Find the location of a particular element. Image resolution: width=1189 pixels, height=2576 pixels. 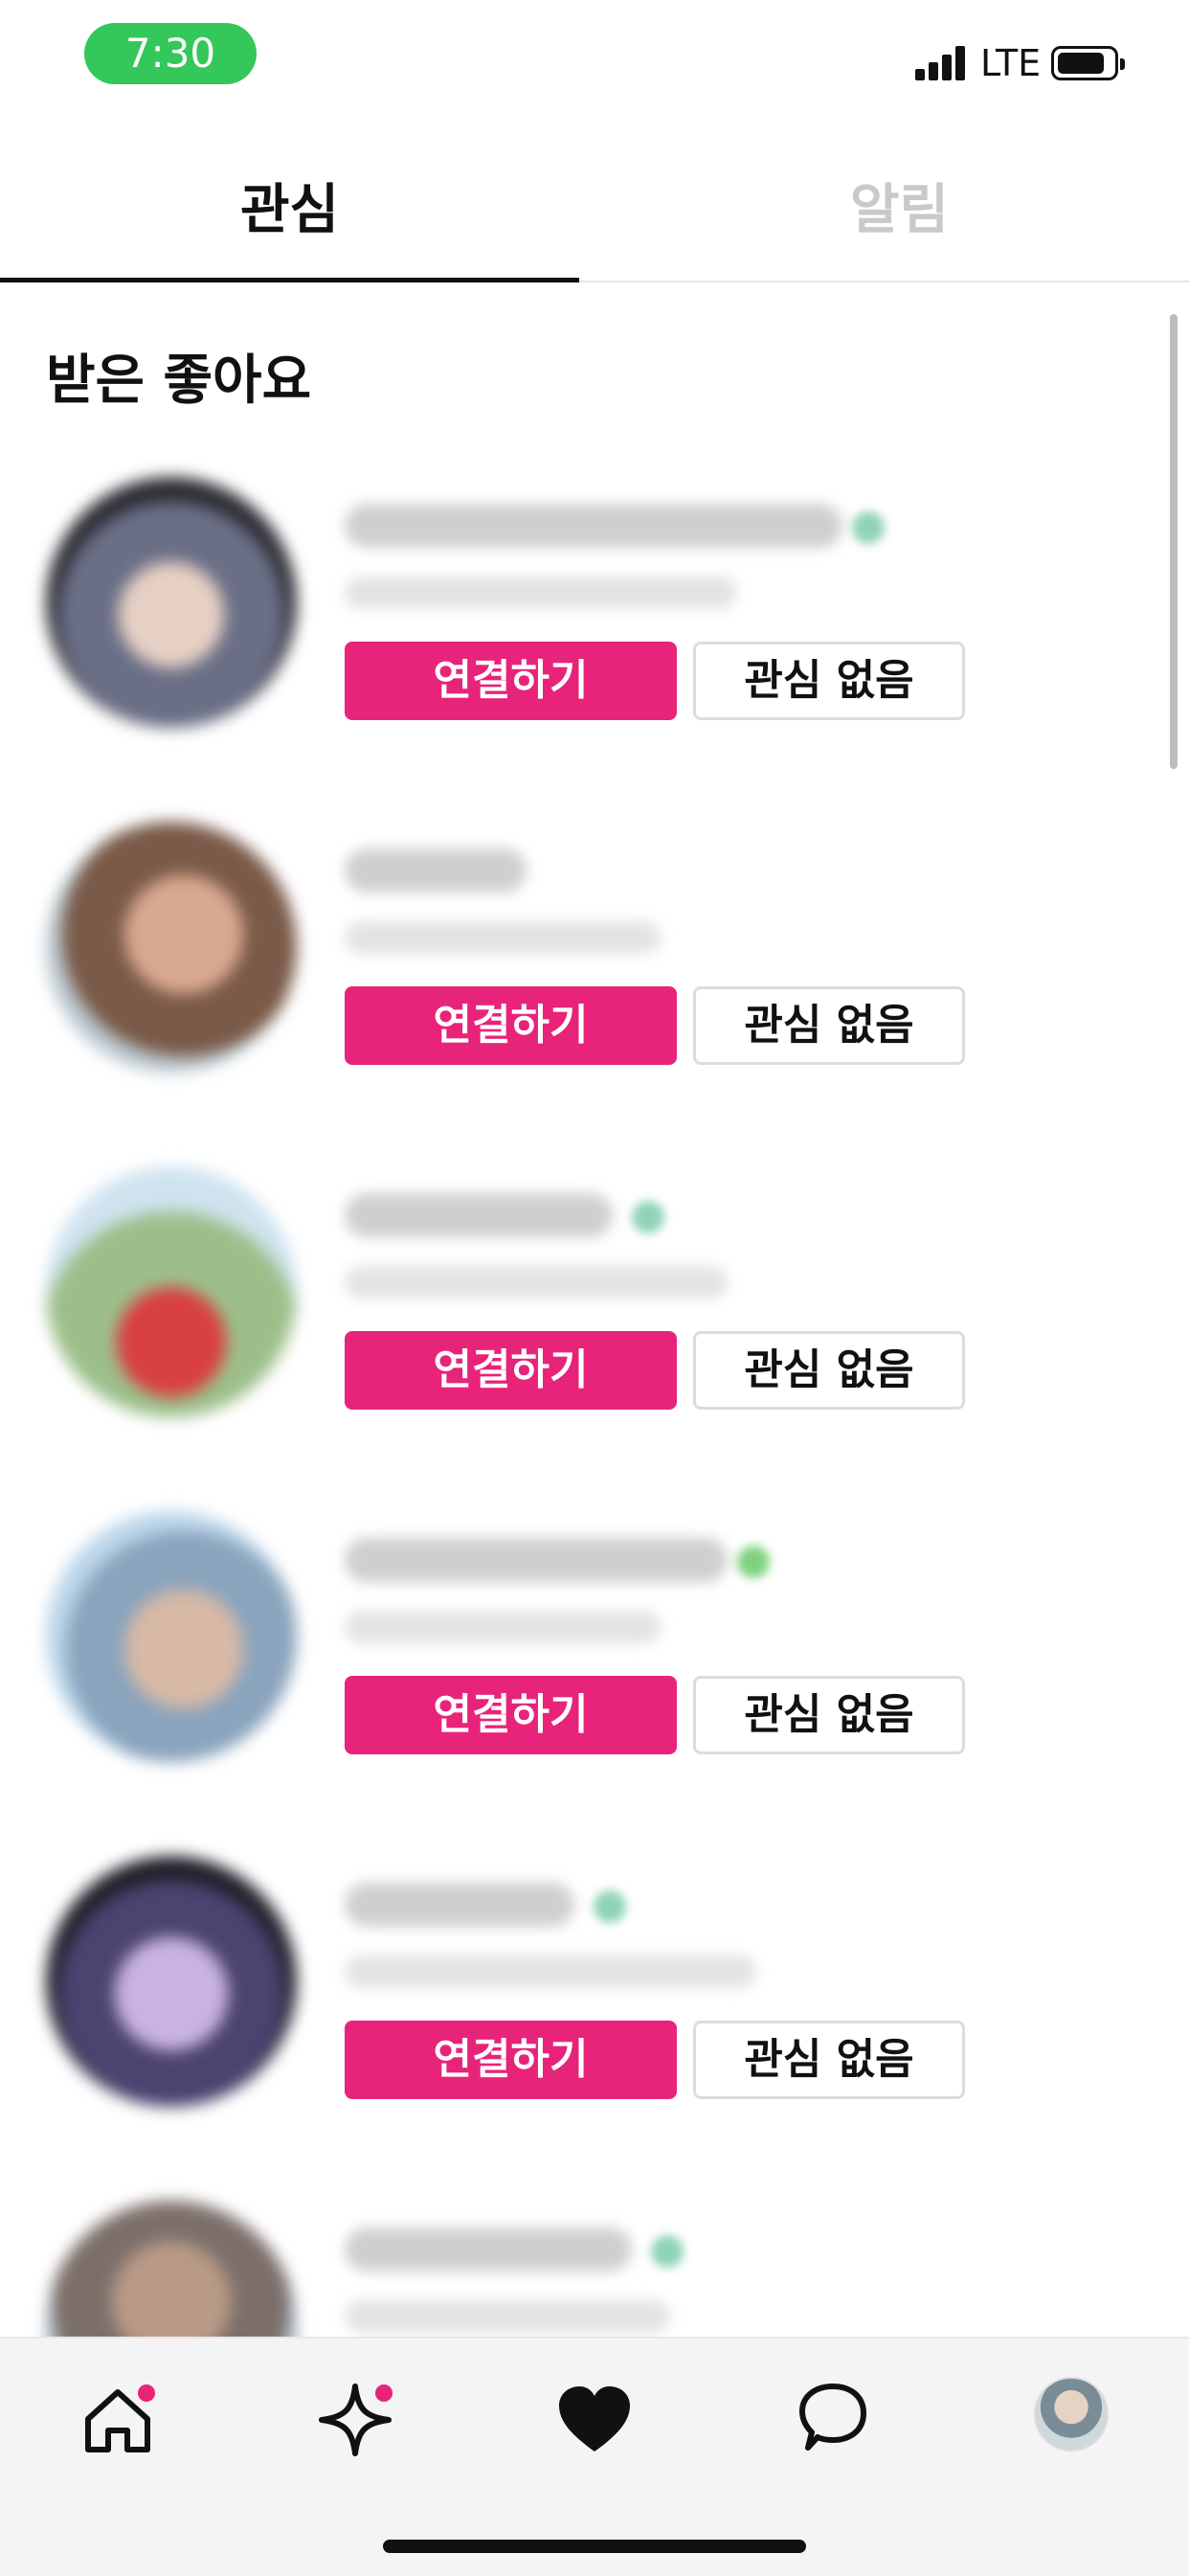

discover-badge is located at coordinates (384, 2393).